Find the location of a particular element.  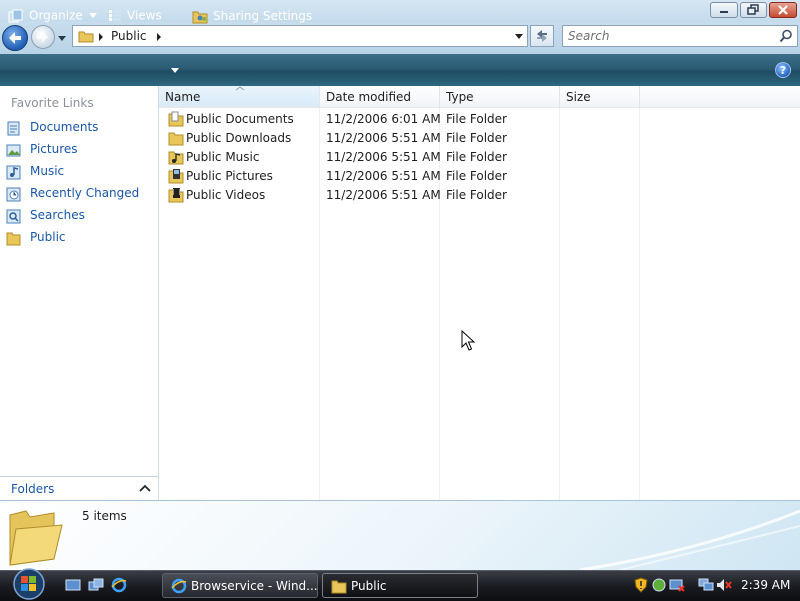

address-bar: Public is located at coordinates (300, 36).